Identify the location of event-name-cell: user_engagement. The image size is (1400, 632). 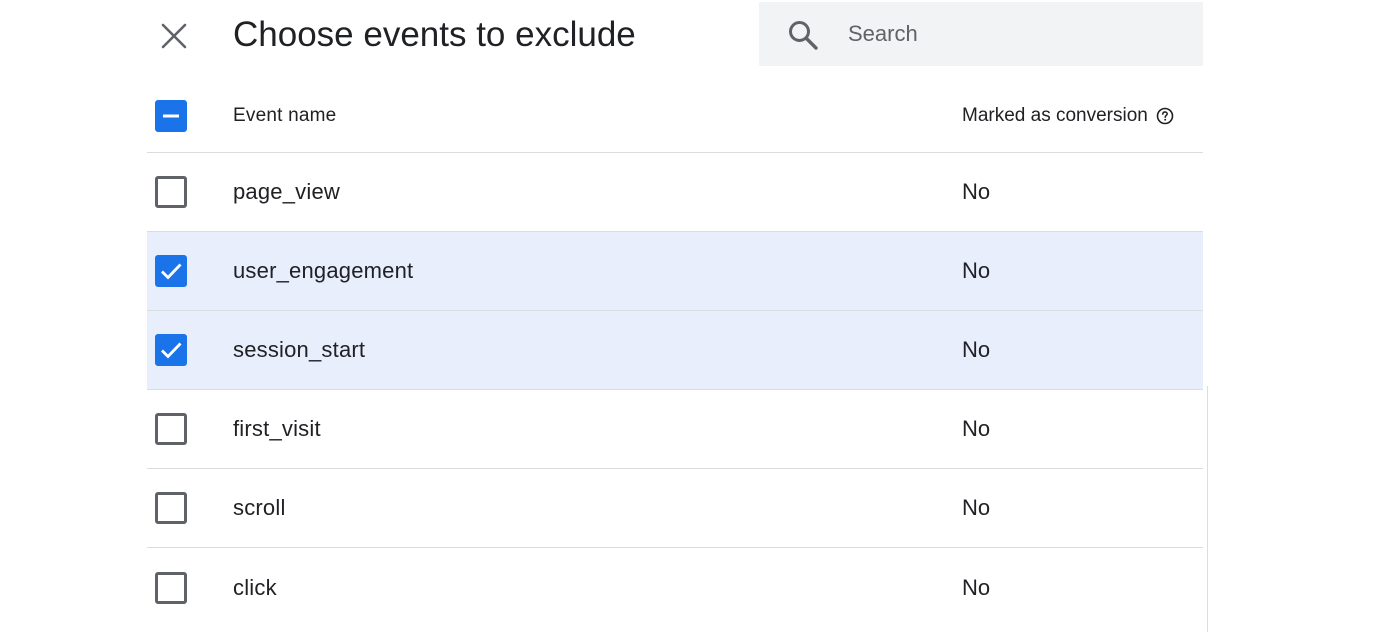
(323, 270).